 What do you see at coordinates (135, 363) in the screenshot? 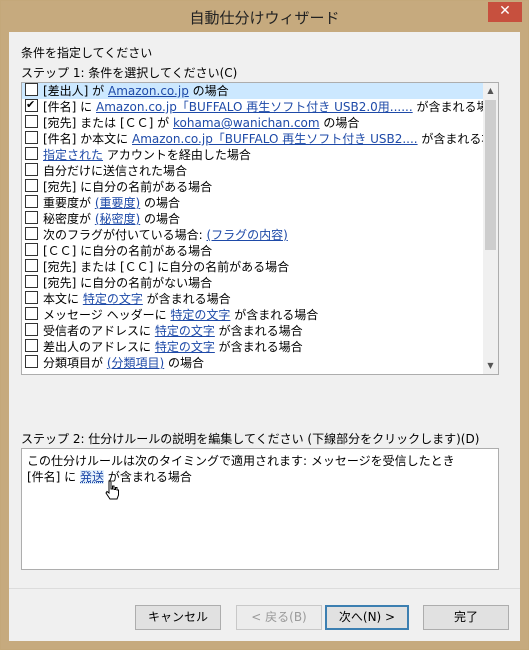
I see `condition-link: (分類項目)` at bounding box center [135, 363].